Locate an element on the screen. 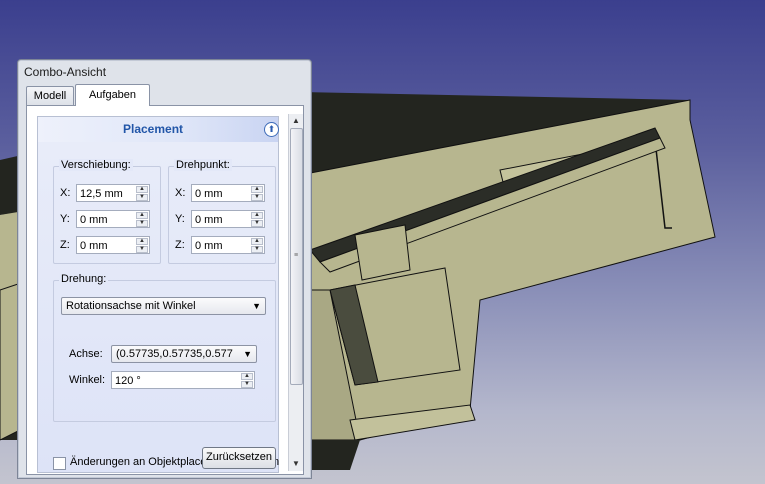 The width and height of the screenshot is (765, 484). incremental-checkbox is located at coordinates (59, 463).